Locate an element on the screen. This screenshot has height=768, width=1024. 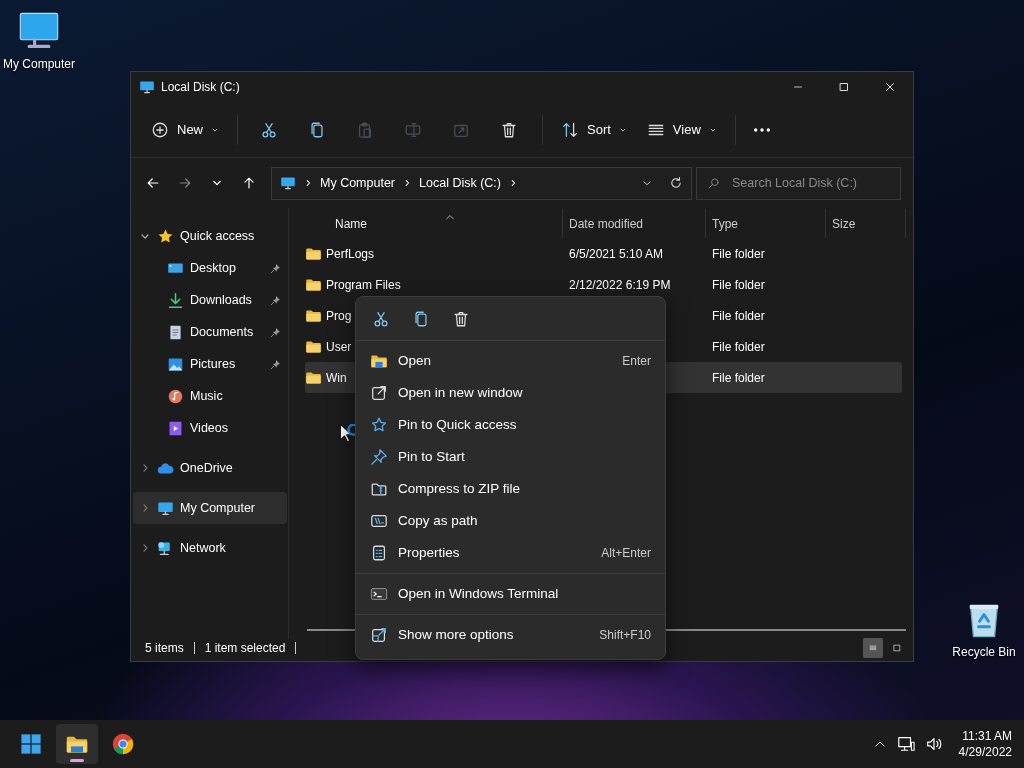
file-name: User is located at coordinates (339, 347).